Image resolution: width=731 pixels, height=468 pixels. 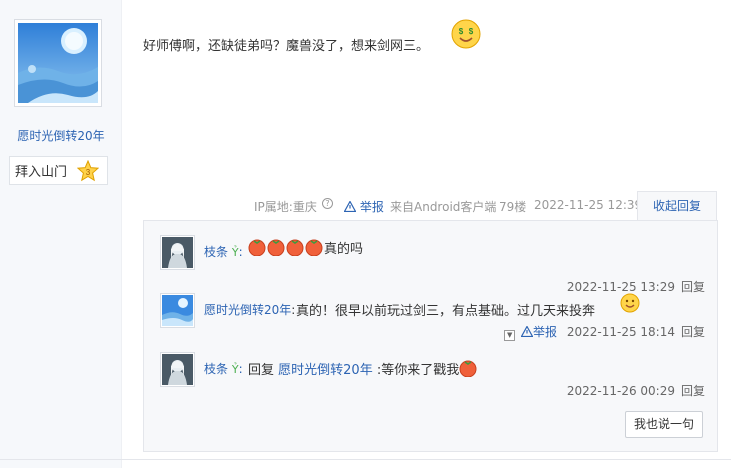 I want to click on reply-meta: 2022-11-26 00:29 回复, so click(x=636, y=390).